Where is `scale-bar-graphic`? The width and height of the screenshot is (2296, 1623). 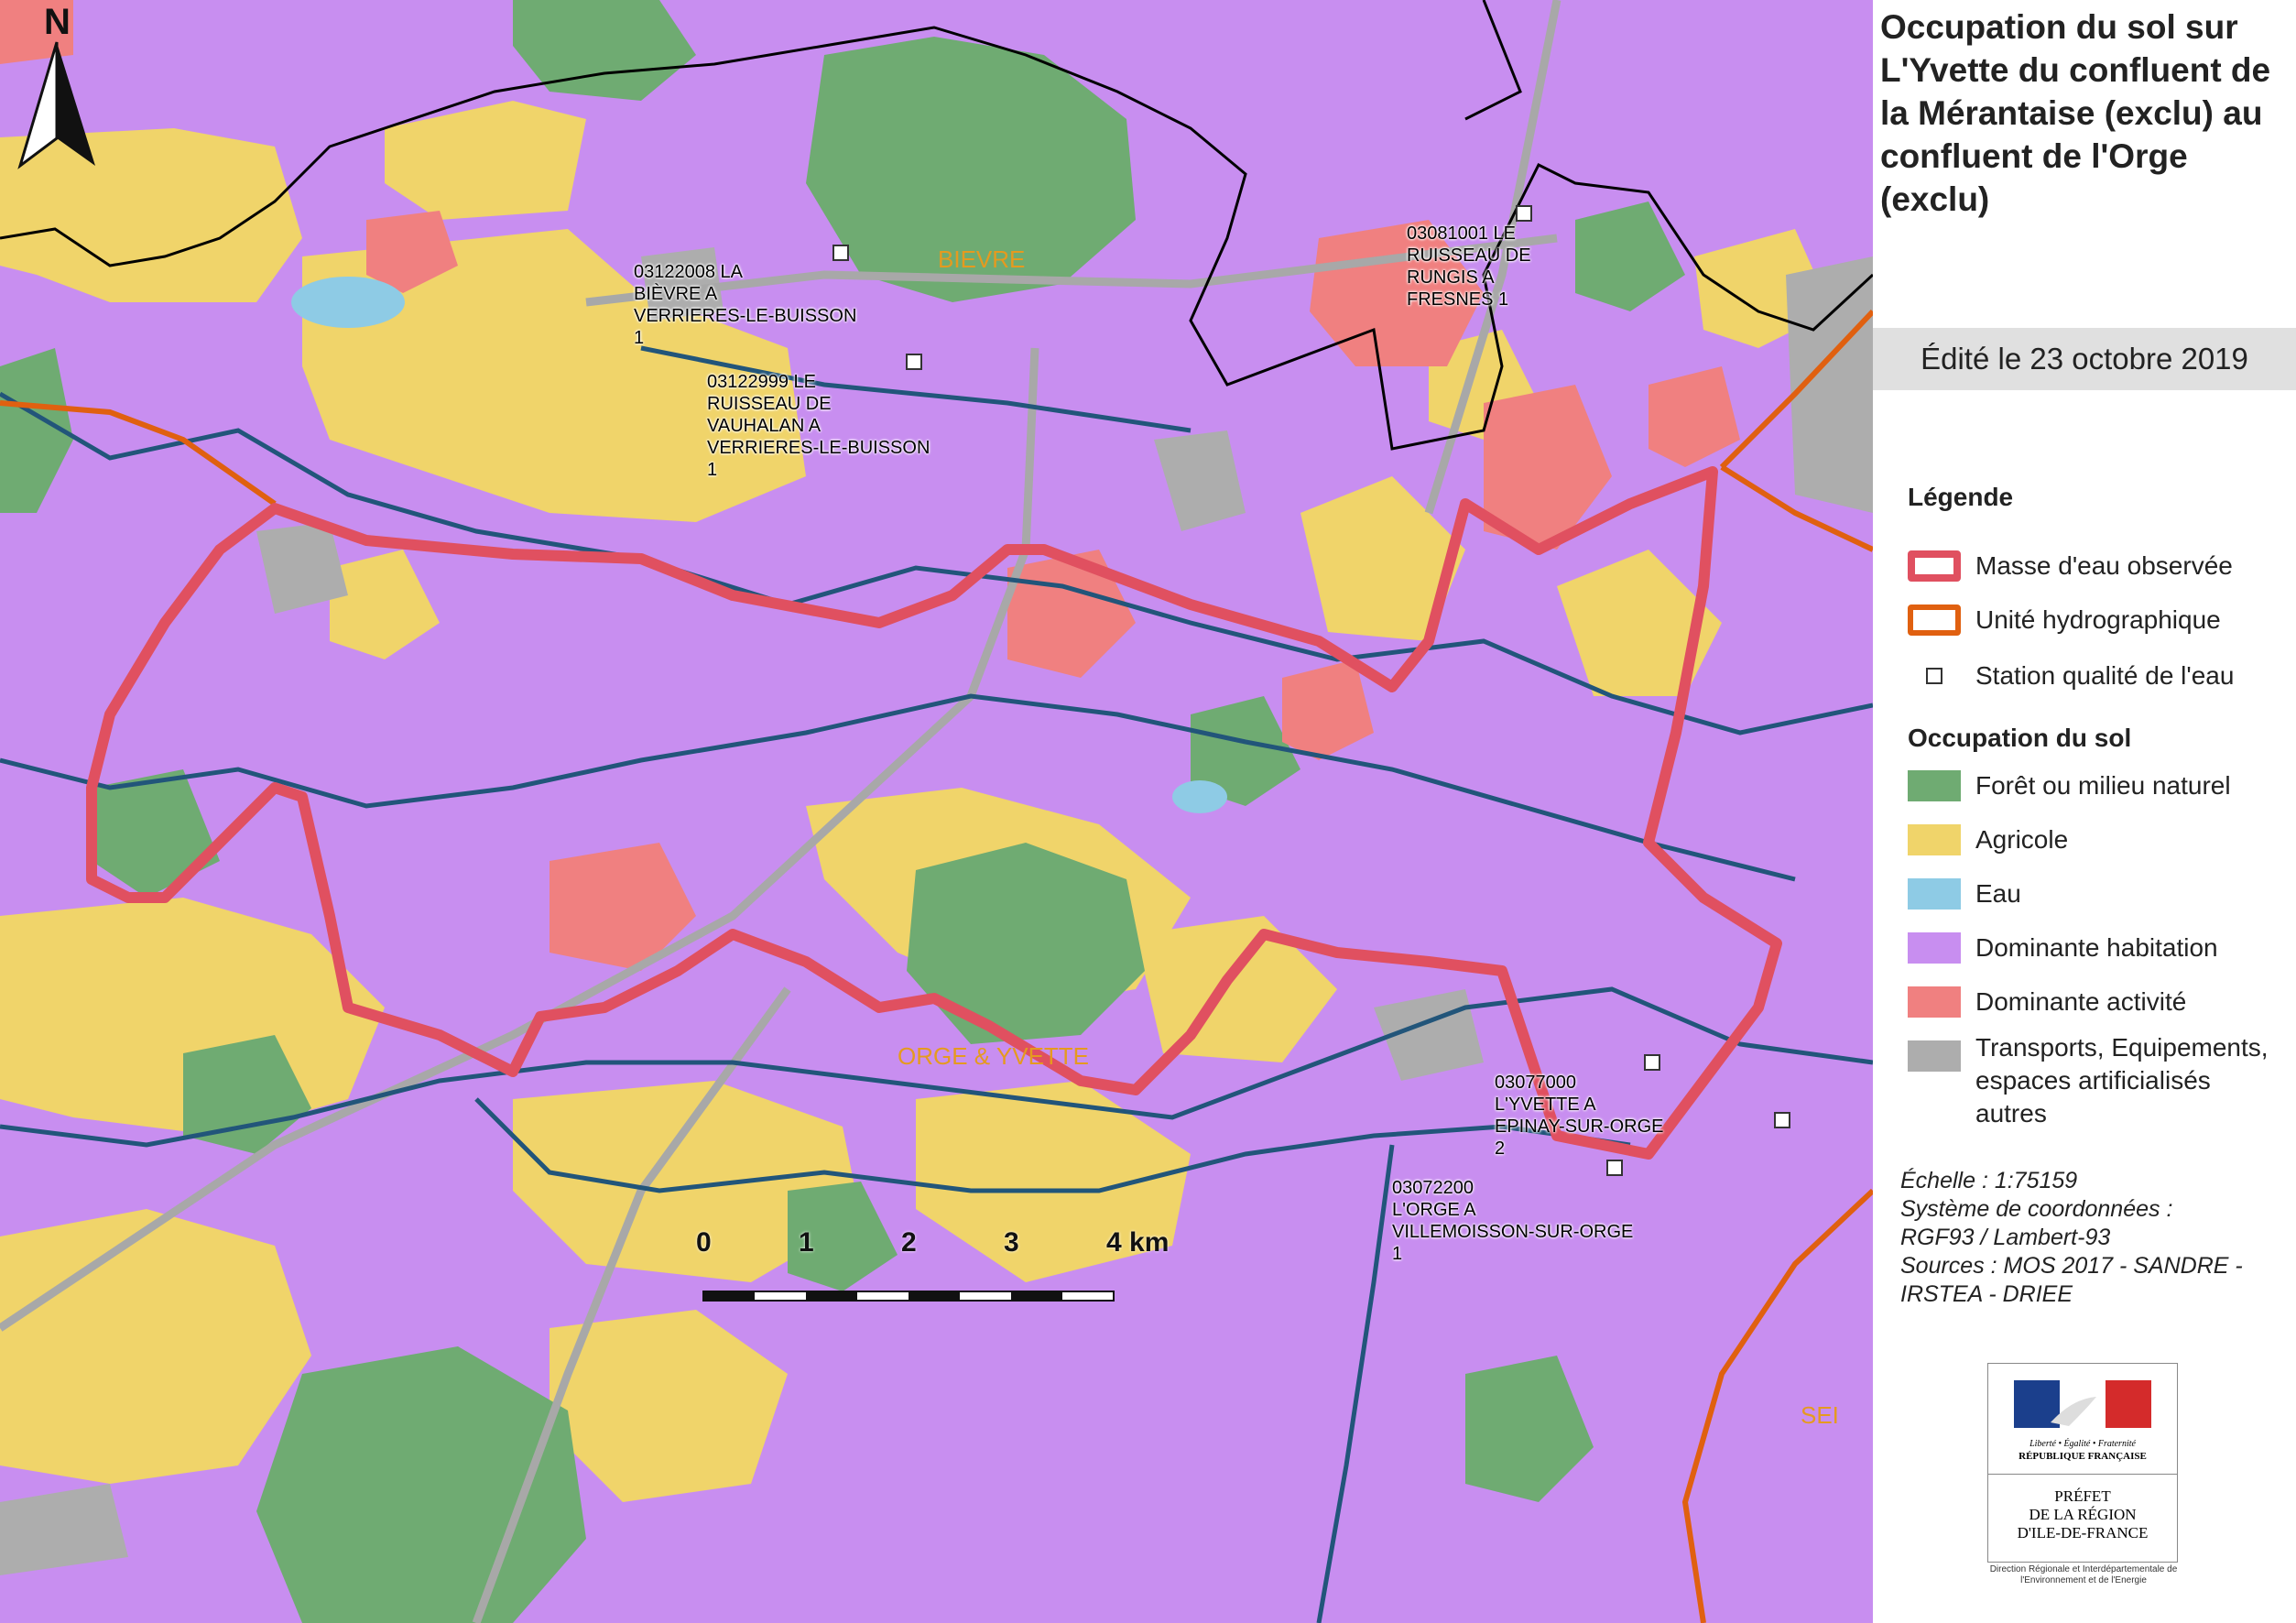
scale-bar-graphic is located at coordinates (908, 1296).